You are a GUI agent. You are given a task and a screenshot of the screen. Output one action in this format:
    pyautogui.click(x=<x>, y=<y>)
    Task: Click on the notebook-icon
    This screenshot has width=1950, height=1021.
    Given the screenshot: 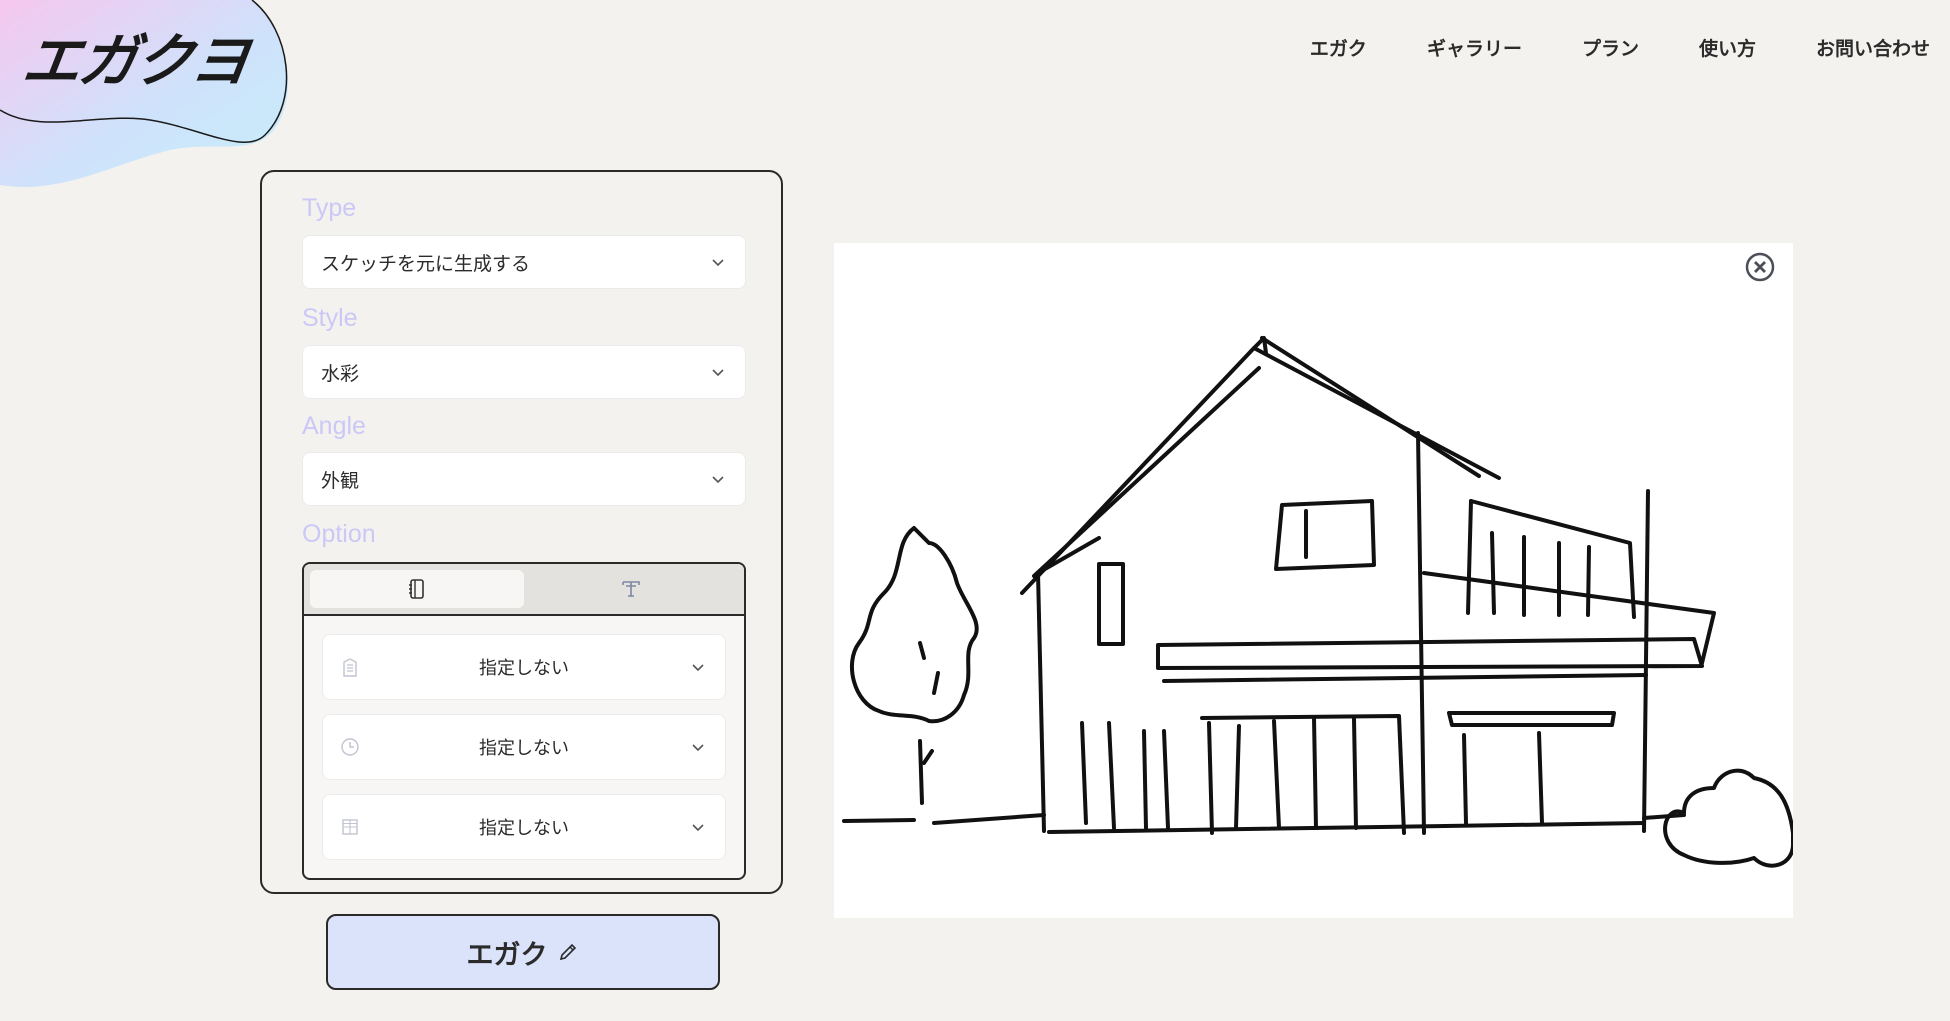 What is the action you would take?
    pyautogui.click(x=416, y=589)
    